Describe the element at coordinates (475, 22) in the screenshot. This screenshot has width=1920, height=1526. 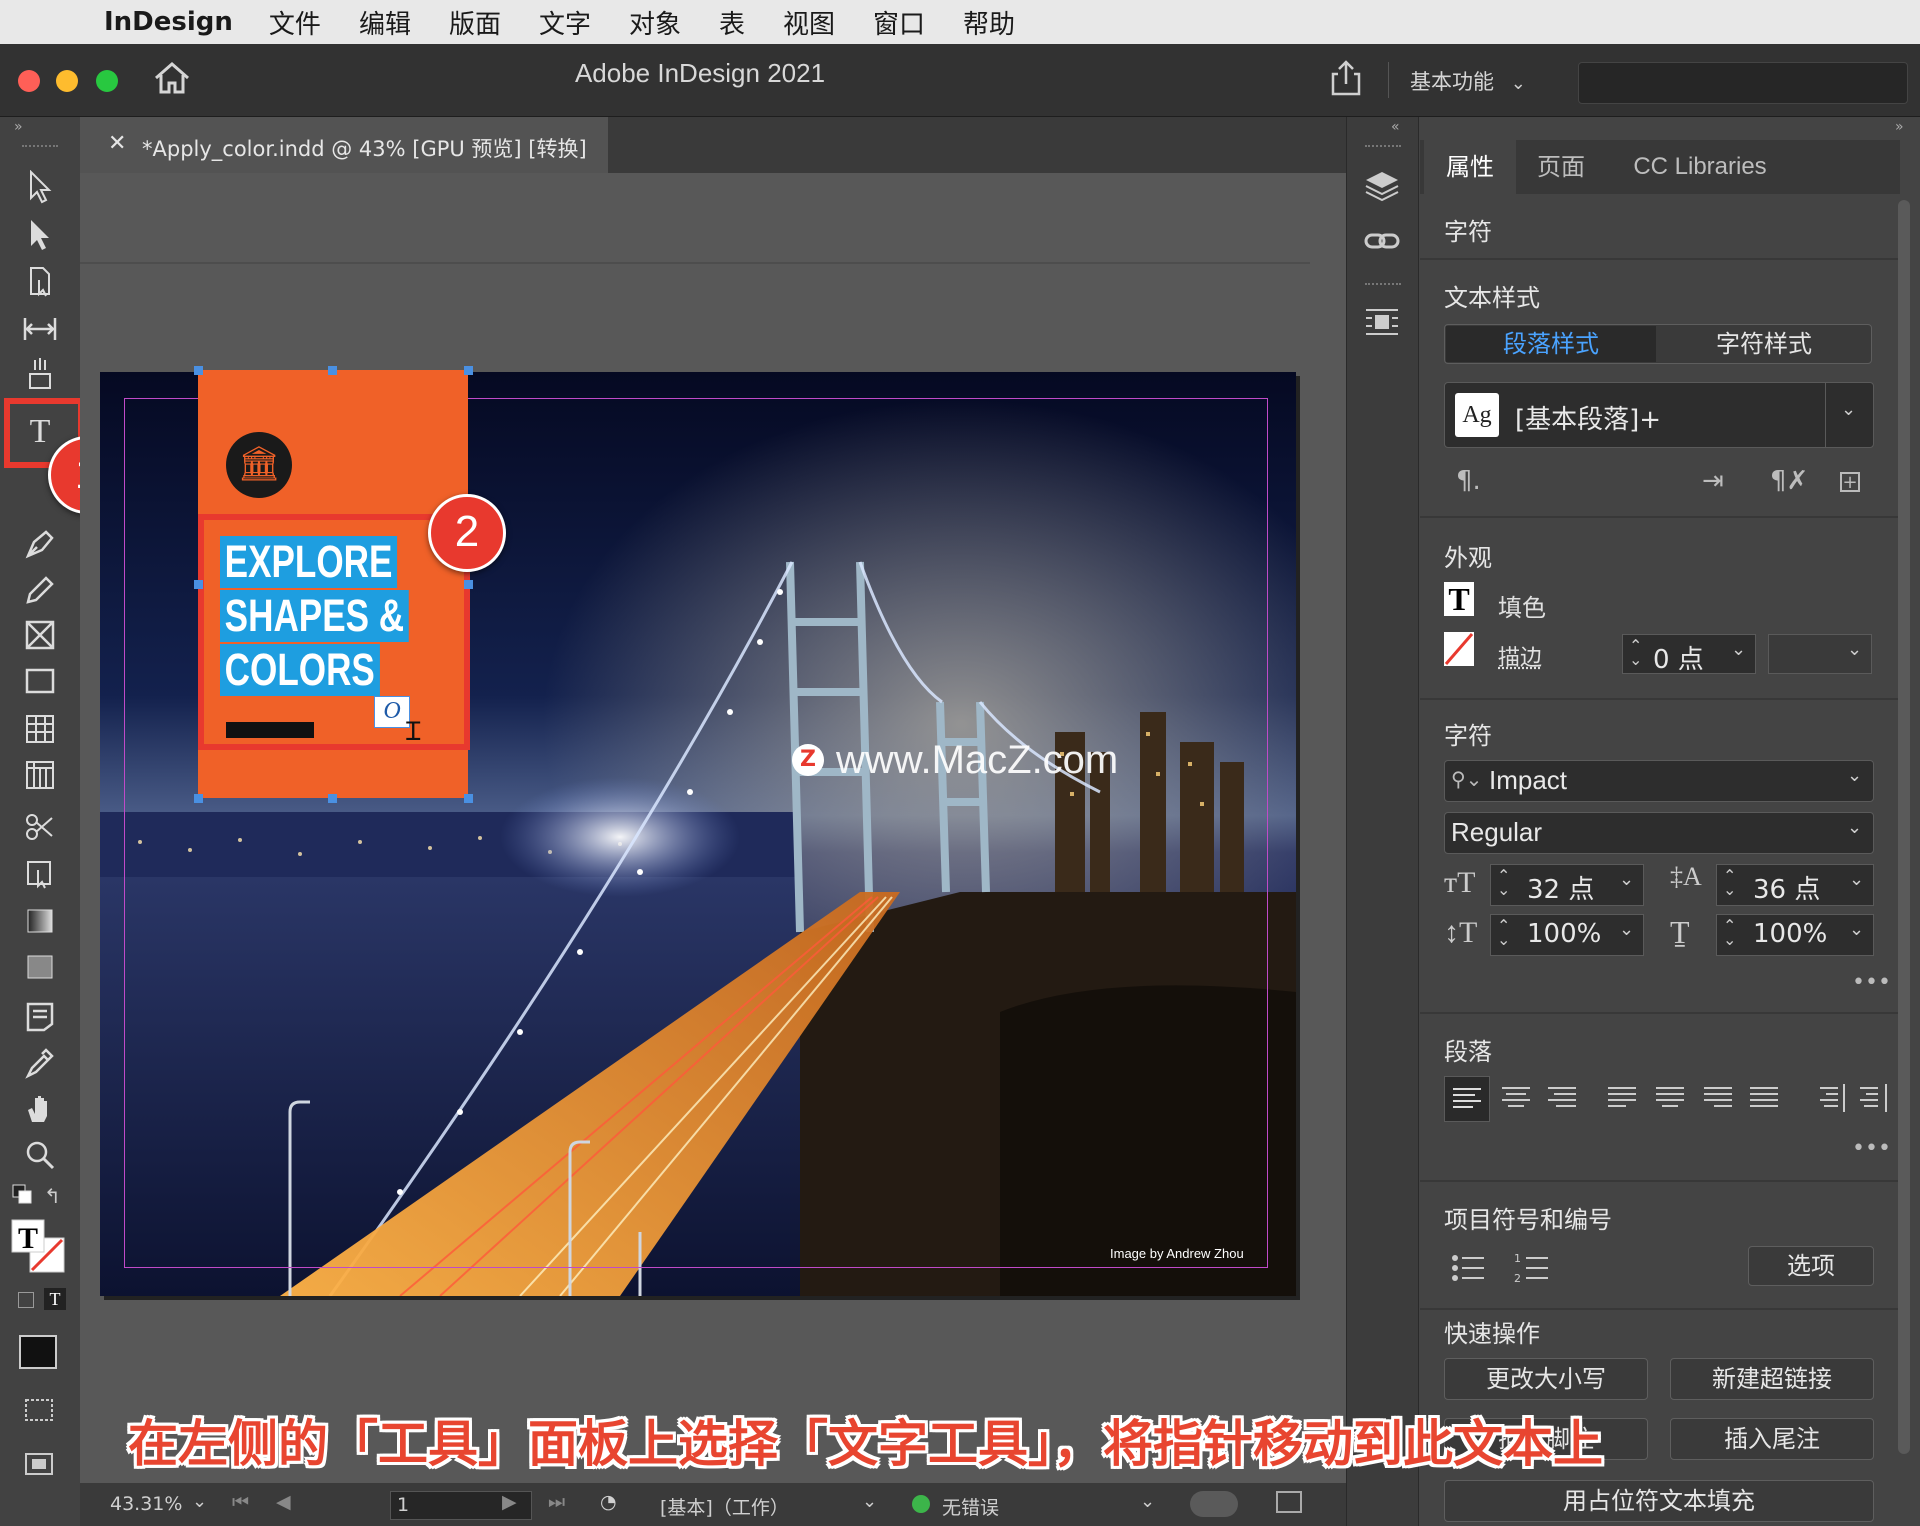
I see `menu-layout: 版面` at that location.